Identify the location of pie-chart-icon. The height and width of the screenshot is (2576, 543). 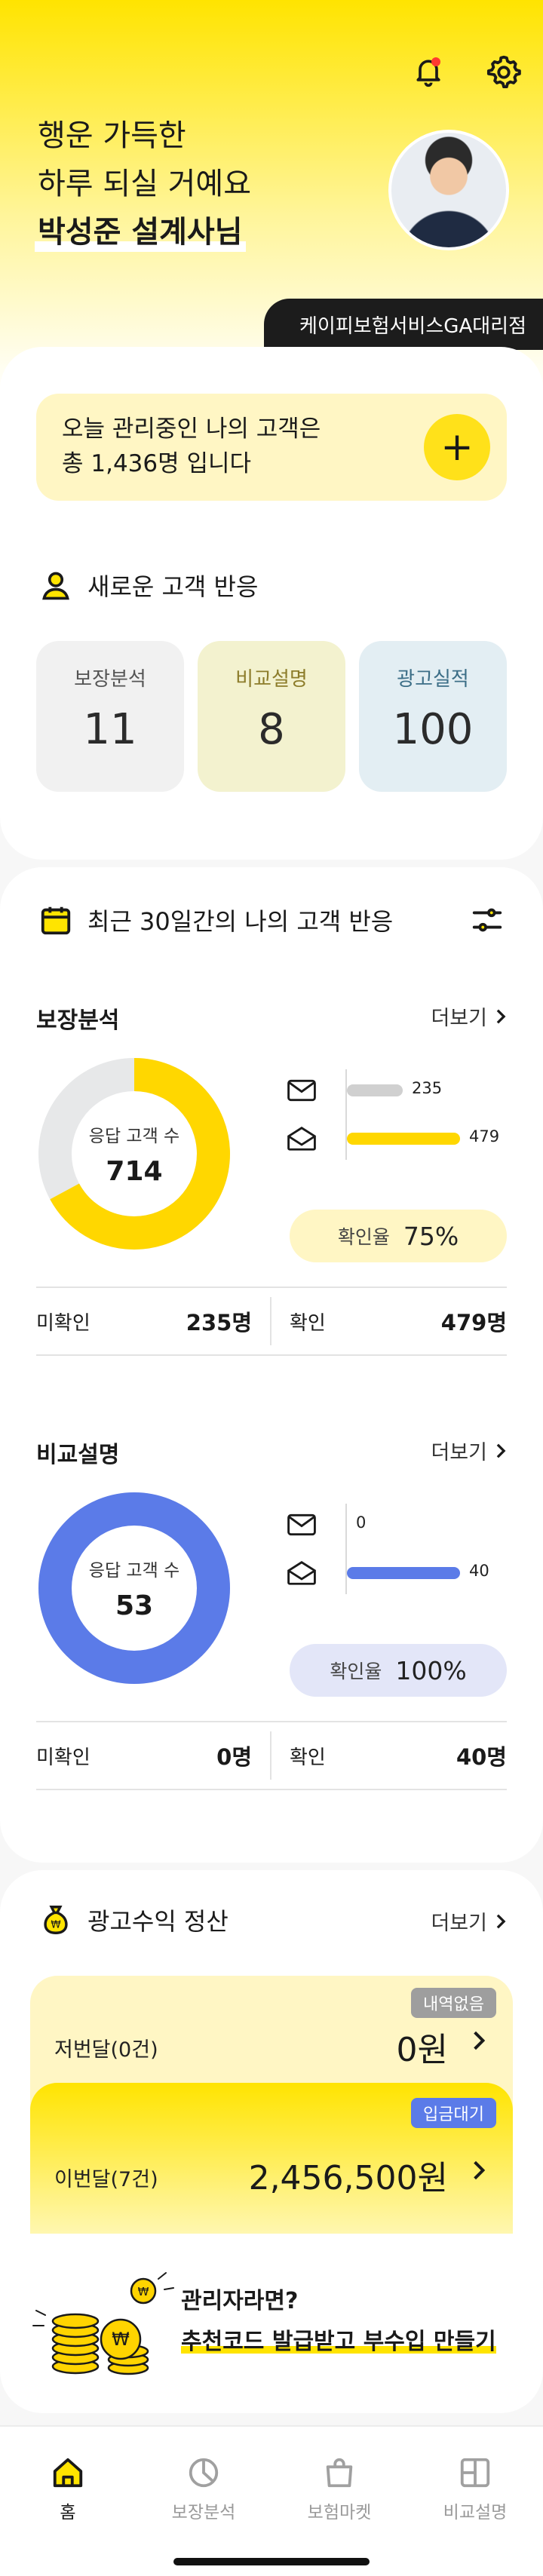
(204, 2473).